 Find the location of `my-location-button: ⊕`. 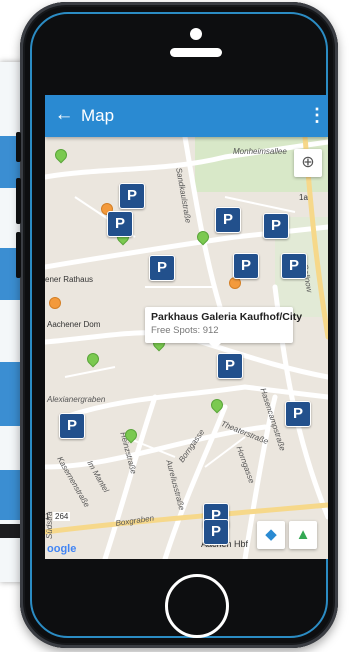

my-location-button: ⊕ is located at coordinates (308, 163).